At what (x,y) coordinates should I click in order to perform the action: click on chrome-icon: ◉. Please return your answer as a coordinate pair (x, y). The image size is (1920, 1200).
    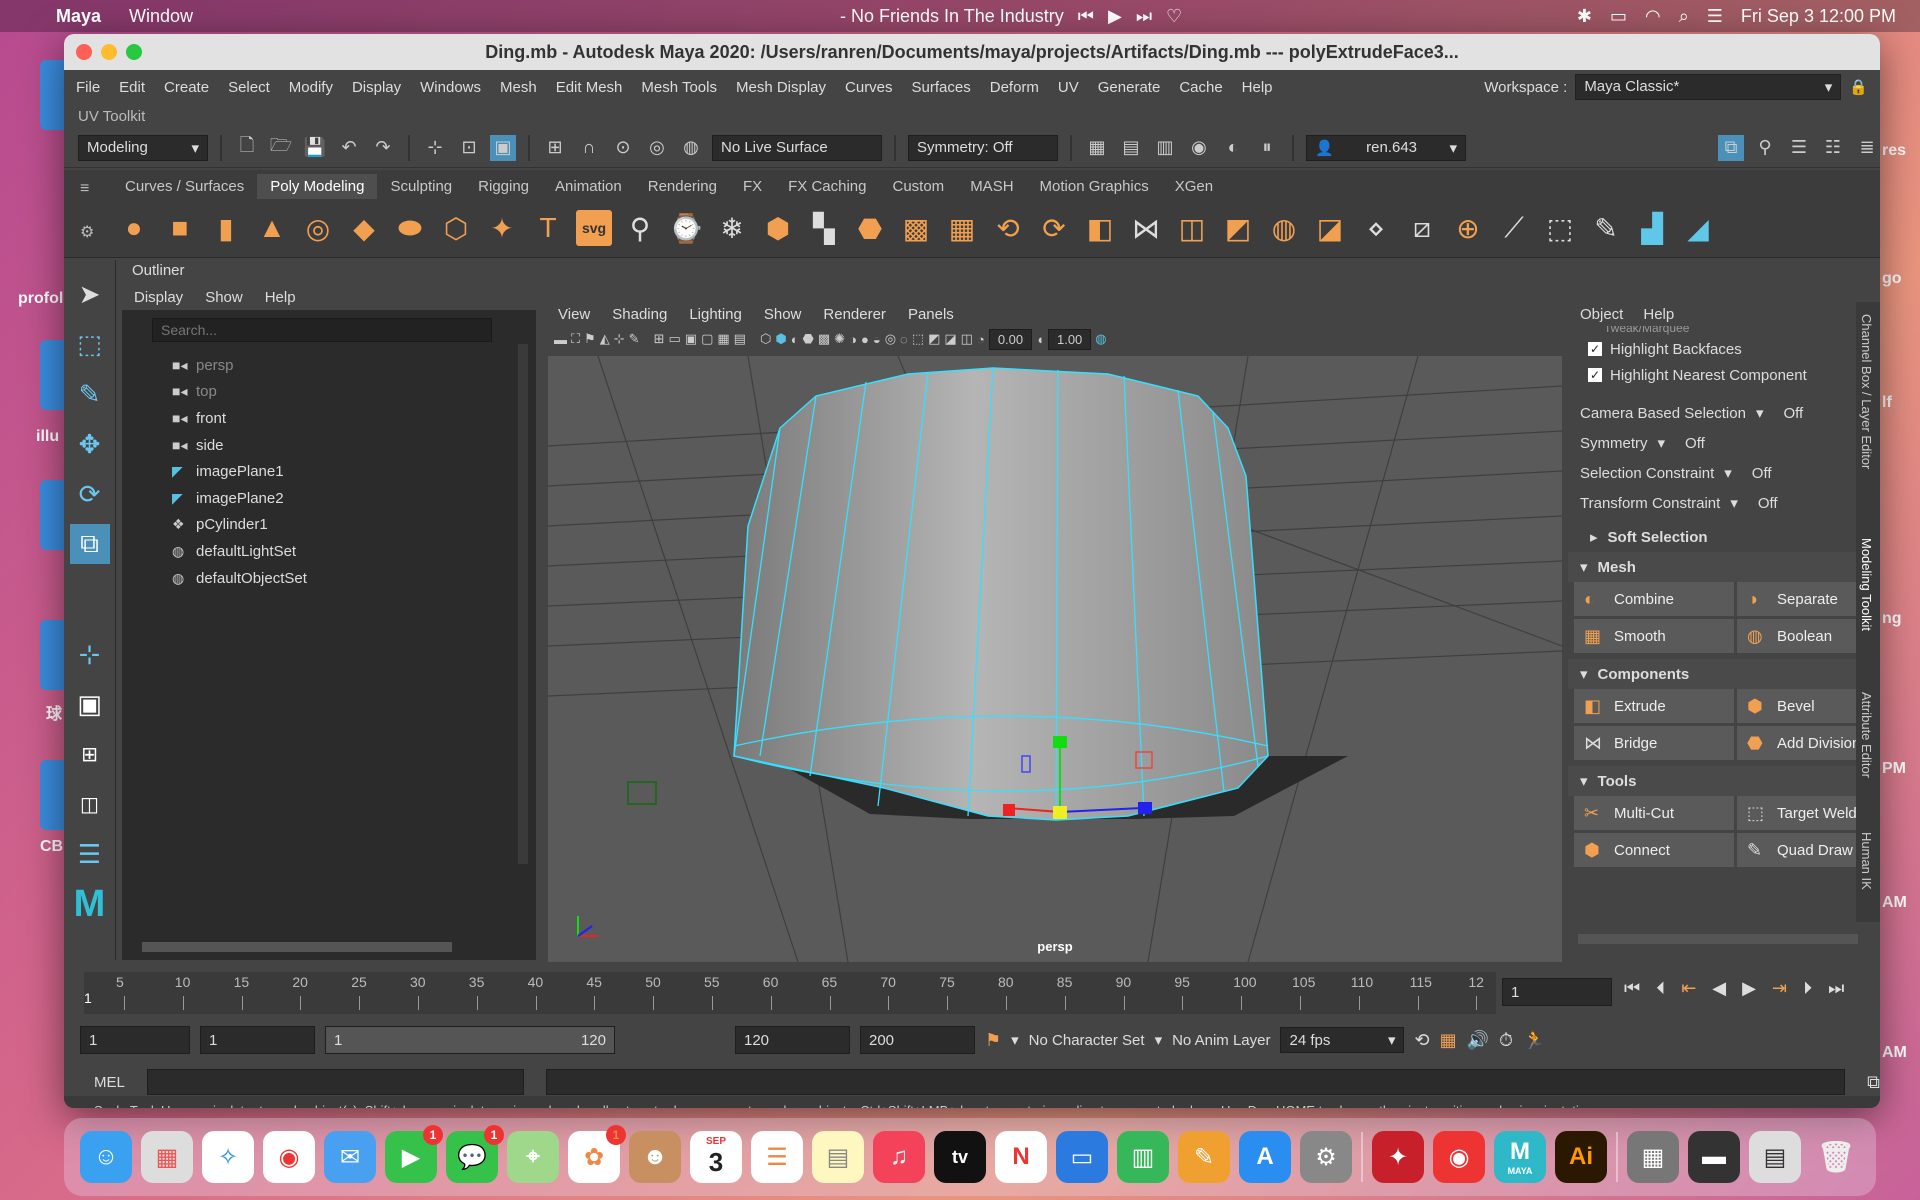
    Looking at the image, I should click on (289, 1157).